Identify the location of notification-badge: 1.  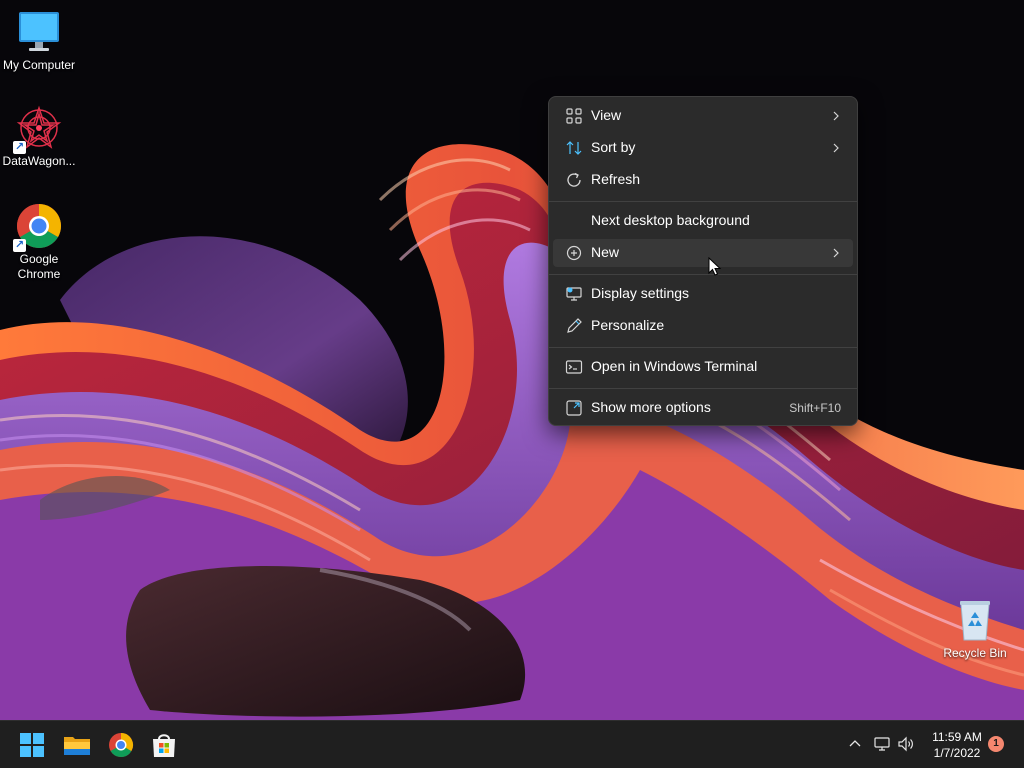
(996, 744).